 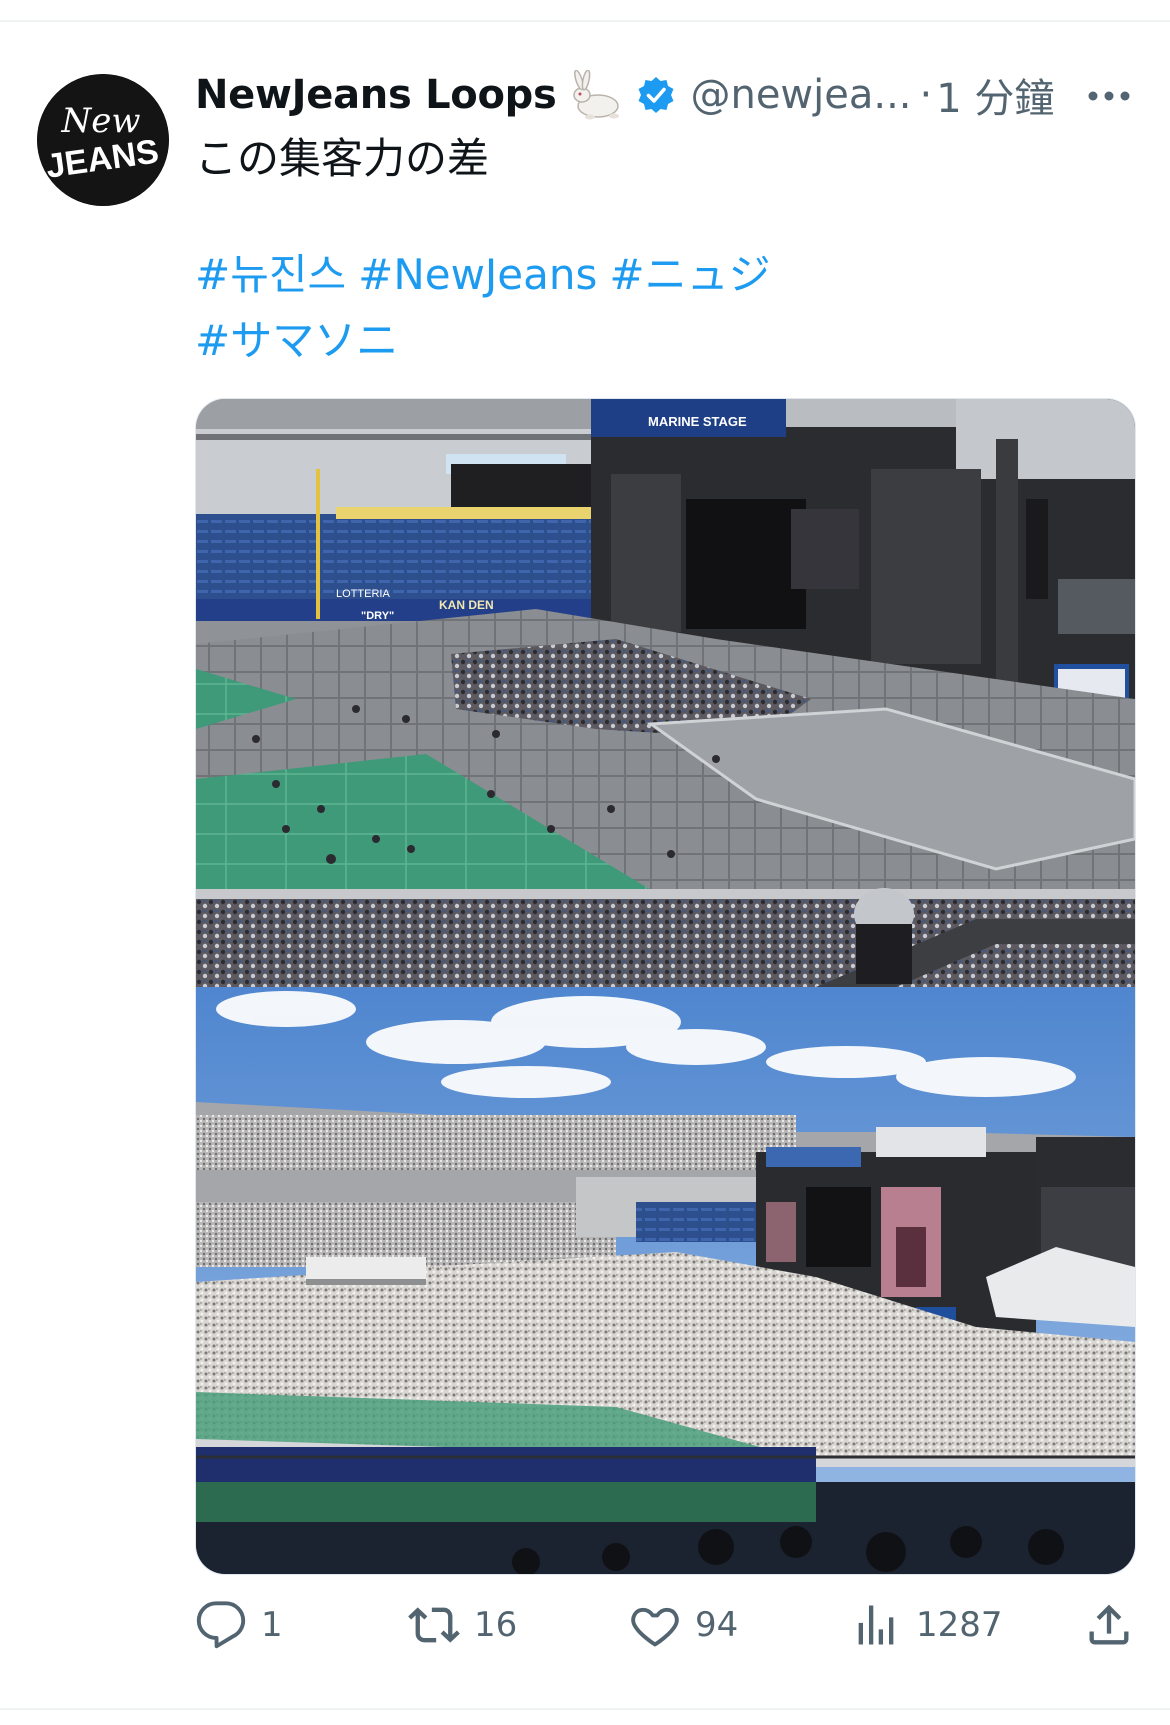 I want to click on hashtag-line-1: #뉴진스 #NewJeans #ニュジ, so click(x=489, y=275).